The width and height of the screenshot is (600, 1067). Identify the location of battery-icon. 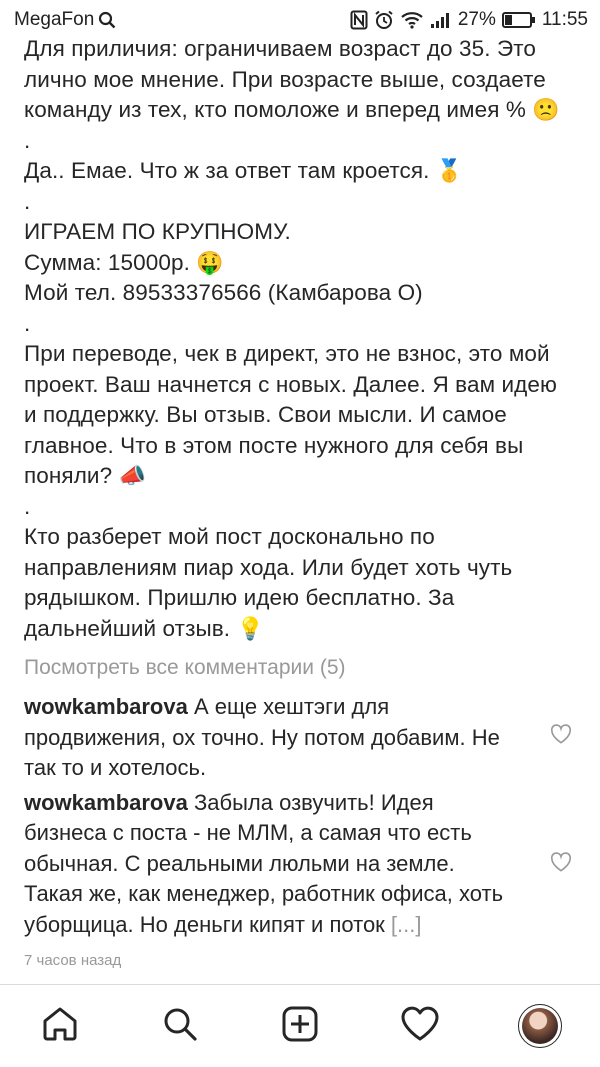
(518, 20).